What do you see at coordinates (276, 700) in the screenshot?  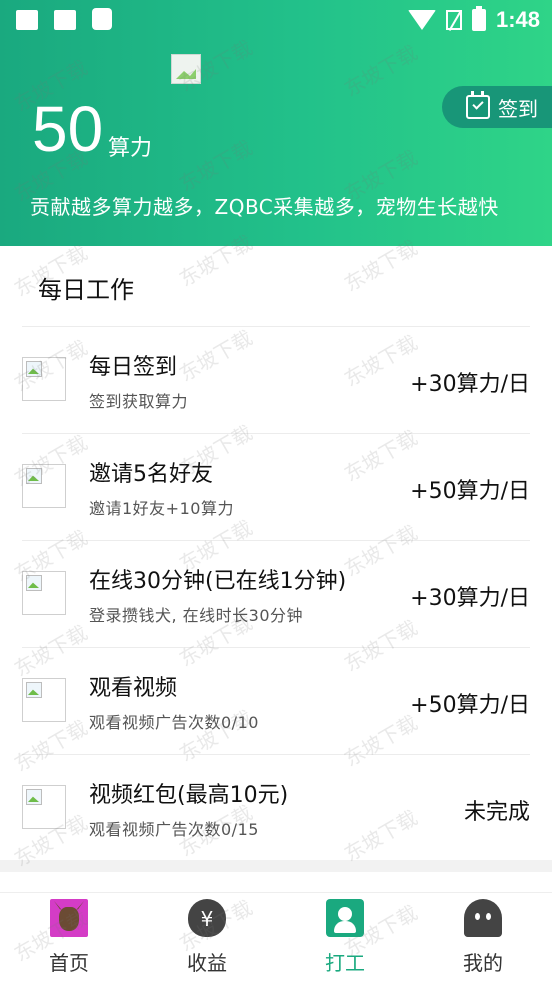 I see `task-item-watch-video: 观看视频 观看视频广告次数0/10 +50算力/日` at bounding box center [276, 700].